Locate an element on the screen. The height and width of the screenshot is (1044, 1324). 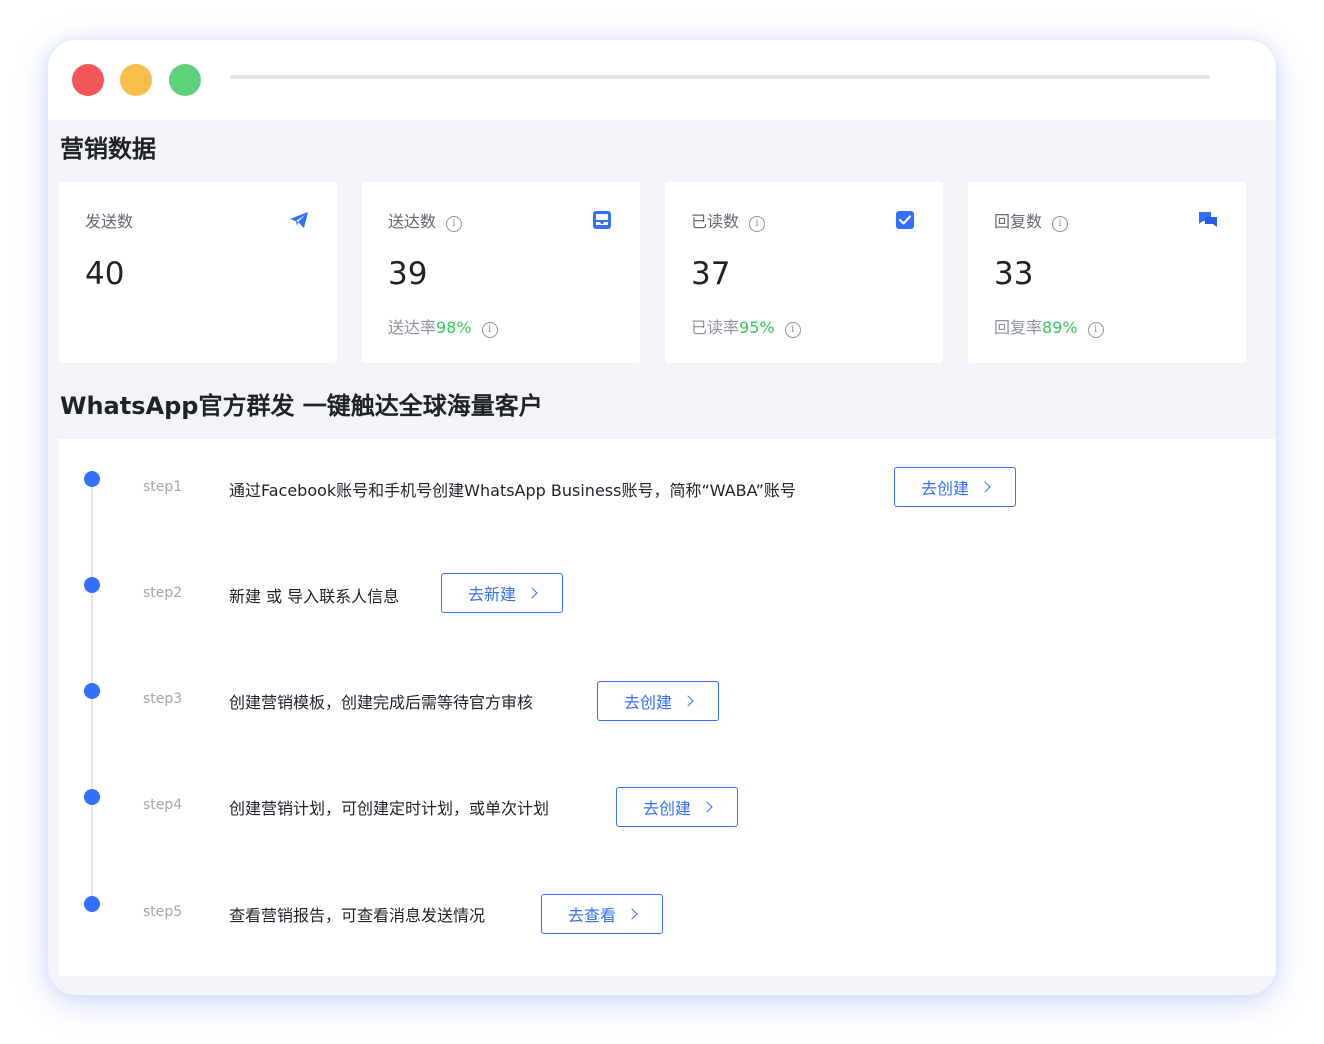
stat-rate: 回复率89% i is located at coordinates (1049, 326).